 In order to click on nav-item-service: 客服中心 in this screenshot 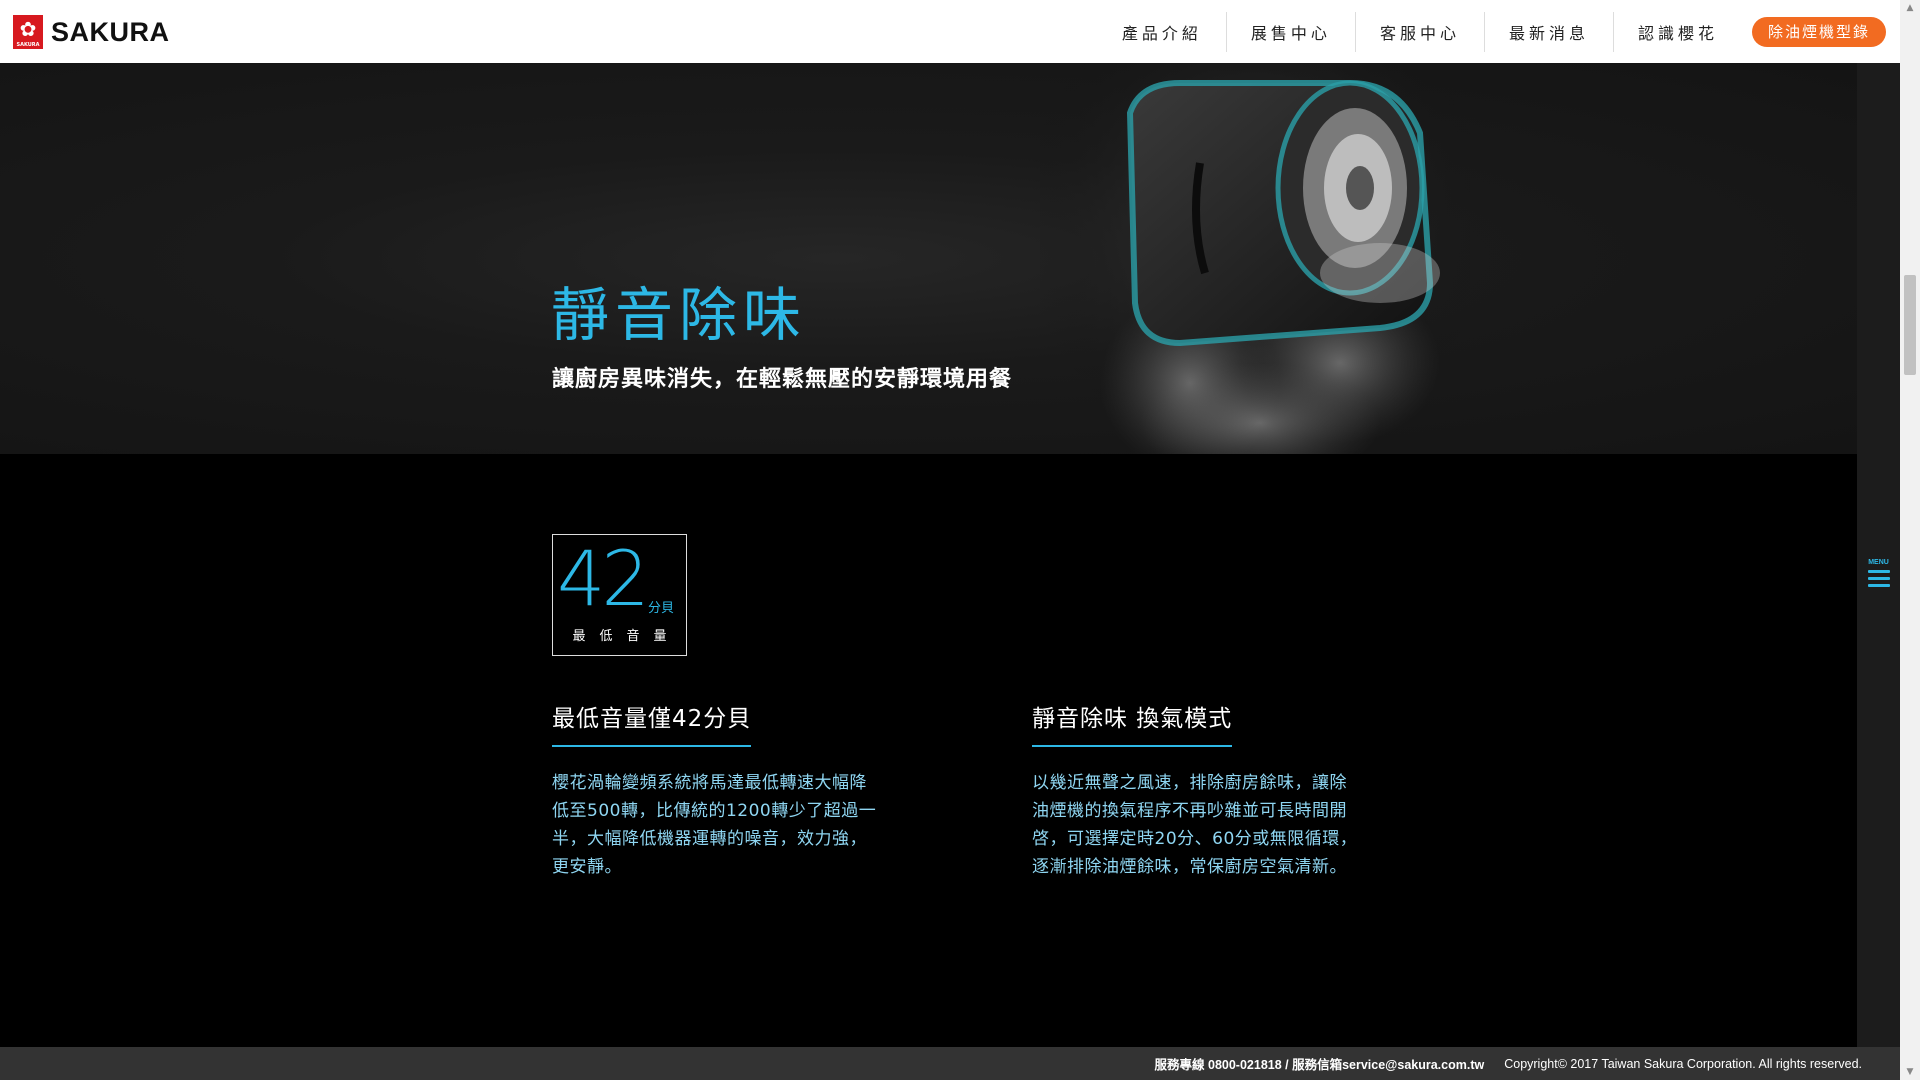, I will do `click(1420, 31)`.